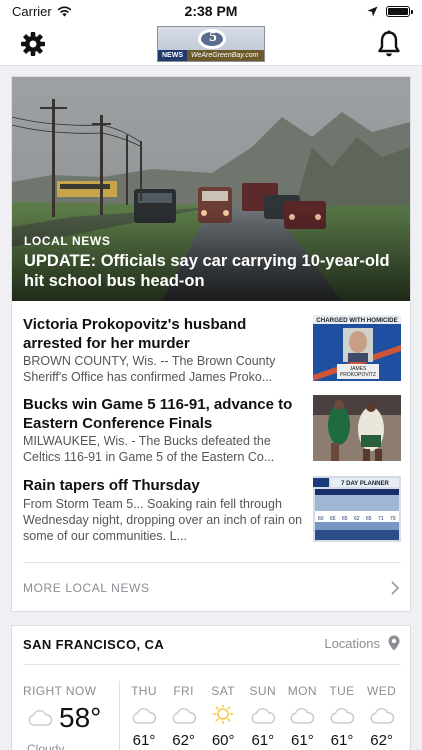 The image size is (422, 750). What do you see at coordinates (211, 11) in the screenshot?
I see `status-bar: Carrier 2:38 PM` at bounding box center [211, 11].